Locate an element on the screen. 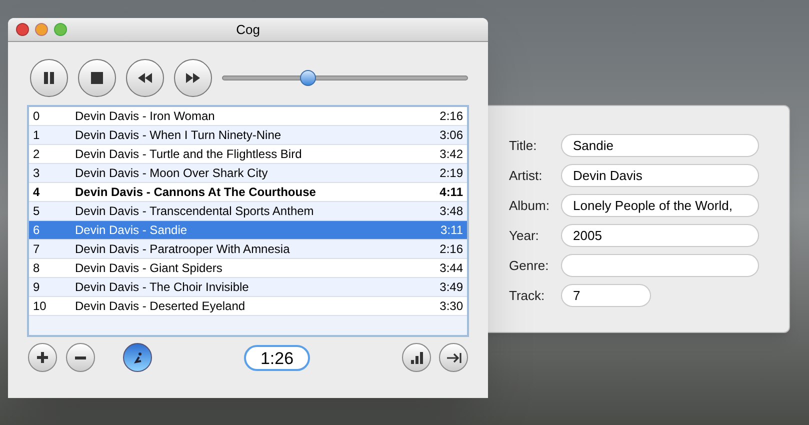 This screenshot has height=425, width=809. bar-chart-icon is located at coordinates (417, 357).